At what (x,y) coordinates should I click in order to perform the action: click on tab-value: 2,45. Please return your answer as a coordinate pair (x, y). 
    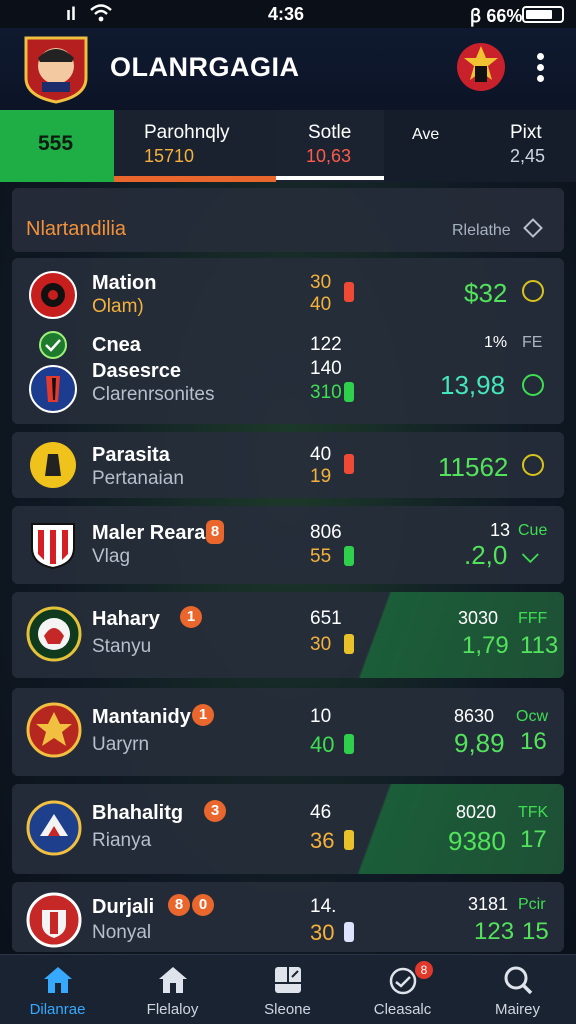
    Looking at the image, I should click on (528, 156).